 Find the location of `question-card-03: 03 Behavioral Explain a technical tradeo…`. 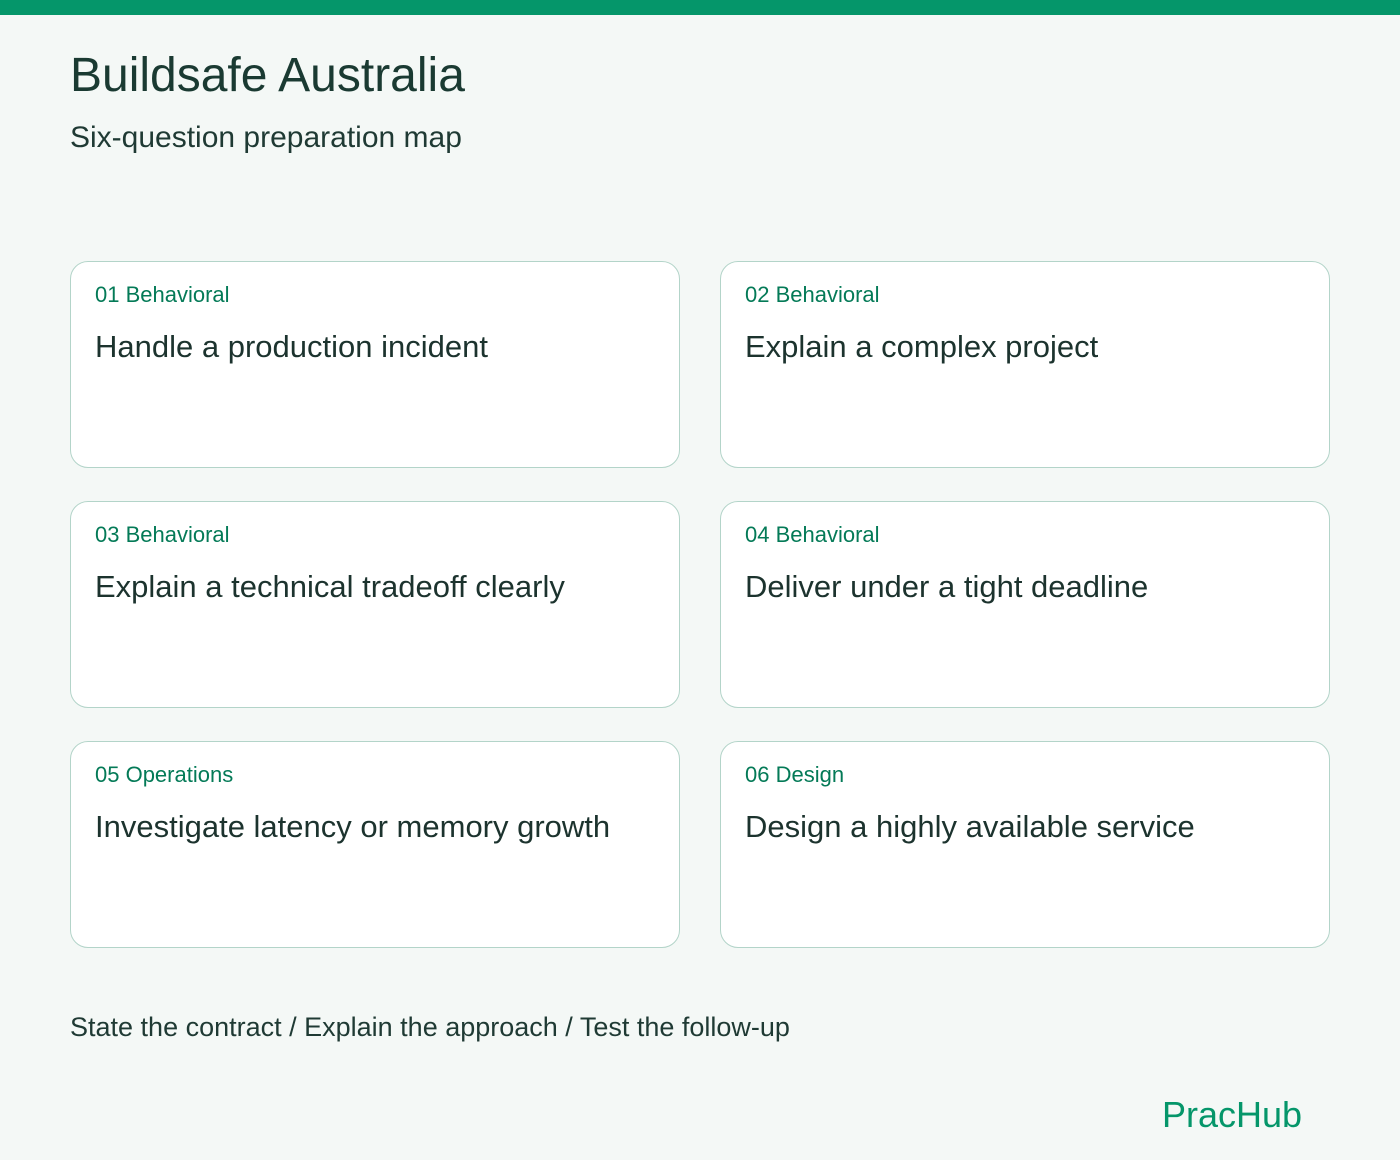

question-card-03: 03 Behavioral Explain a technical tradeo… is located at coordinates (375, 604).